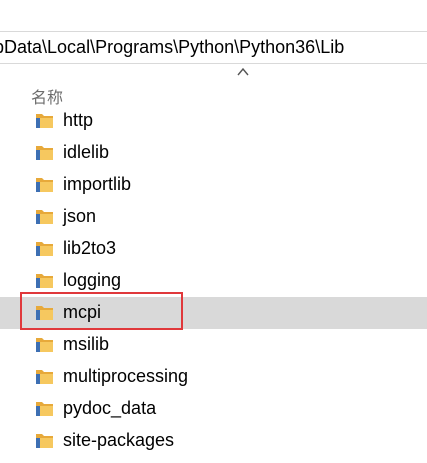 This screenshot has height=463, width=427. What do you see at coordinates (213, 409) in the screenshot?
I see `list-item: pydoc_data` at bounding box center [213, 409].